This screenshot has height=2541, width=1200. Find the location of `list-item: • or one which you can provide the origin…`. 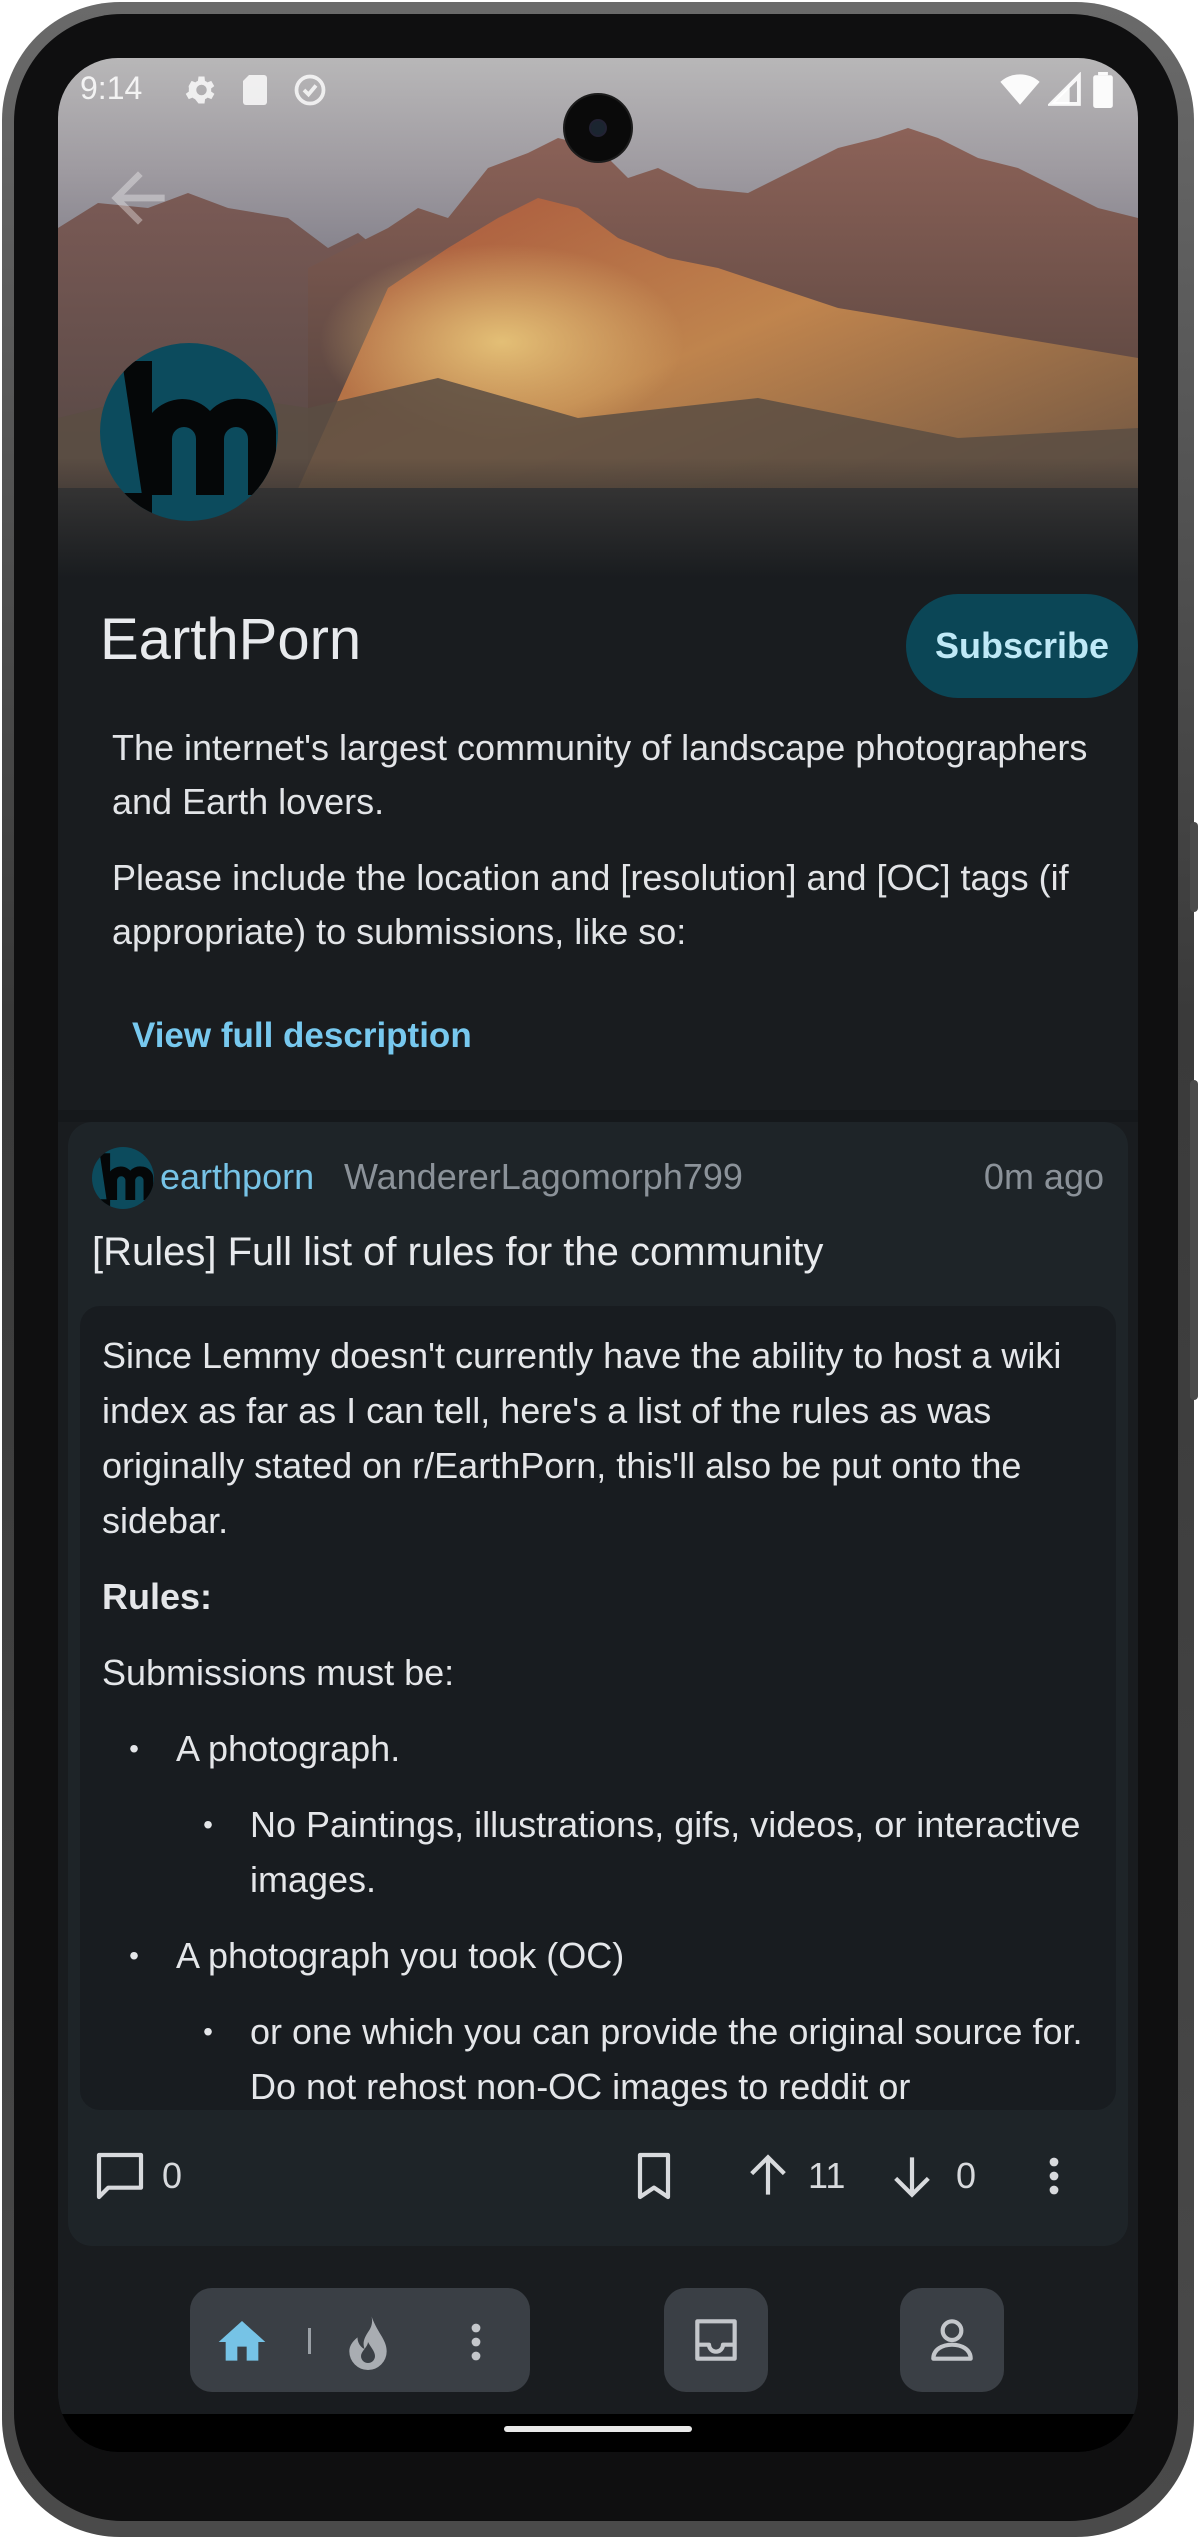

list-item: • or one which you can provide the origin… is located at coordinates (597, 2057).